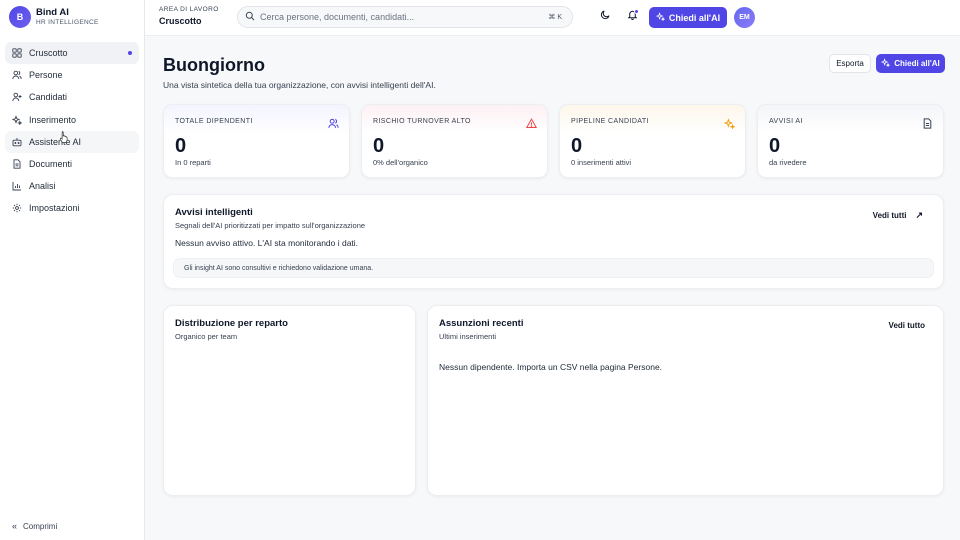 Image resolution: width=960 pixels, height=540 pixels. Describe the element at coordinates (919, 215) in the screenshot. I see `arrow-up-right-icon: ↗` at that location.